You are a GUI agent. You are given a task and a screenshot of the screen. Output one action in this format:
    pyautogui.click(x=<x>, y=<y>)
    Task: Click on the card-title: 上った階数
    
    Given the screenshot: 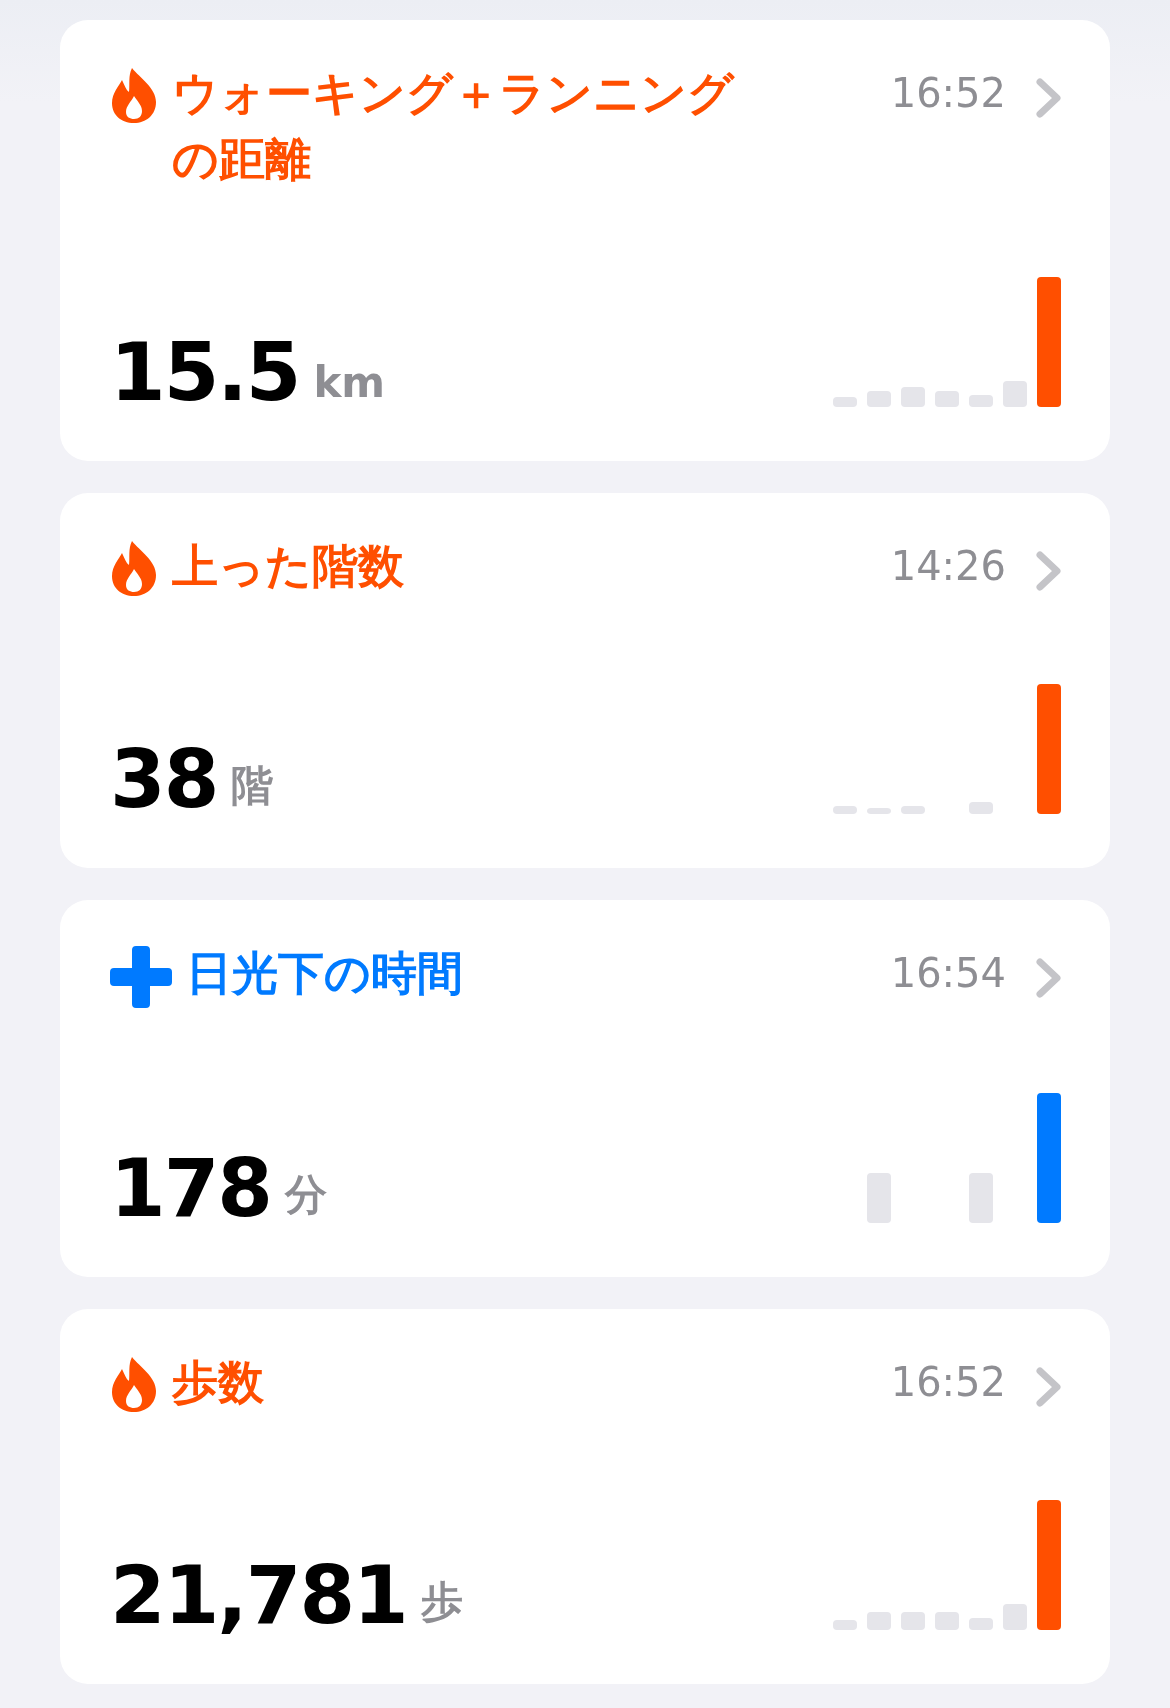 What is the action you would take?
    pyautogui.click(x=288, y=566)
    